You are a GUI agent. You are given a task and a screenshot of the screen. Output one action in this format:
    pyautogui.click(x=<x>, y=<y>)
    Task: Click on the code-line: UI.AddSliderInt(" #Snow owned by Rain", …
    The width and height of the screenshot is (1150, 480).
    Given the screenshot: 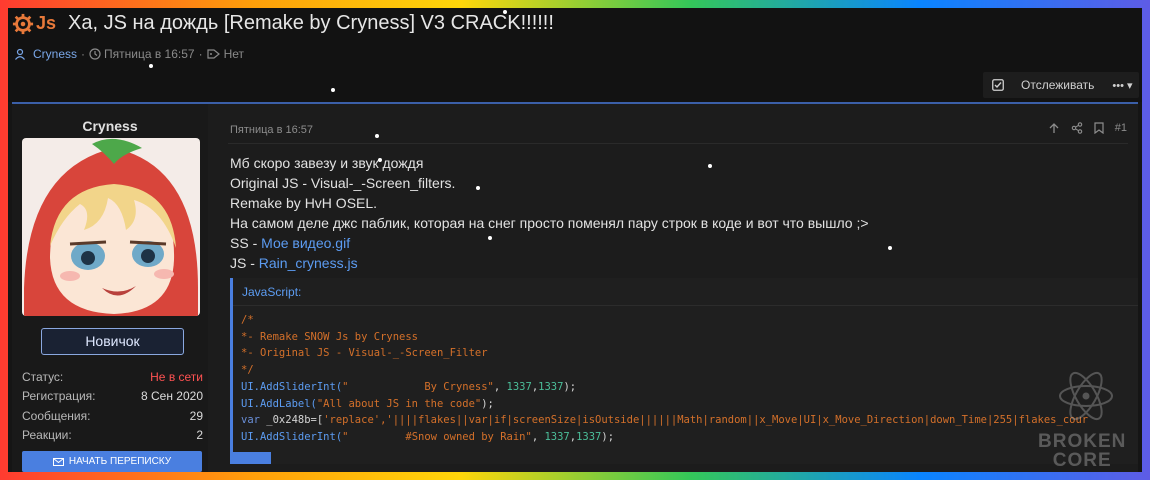 What is the action you would take?
    pyautogui.click(x=428, y=436)
    